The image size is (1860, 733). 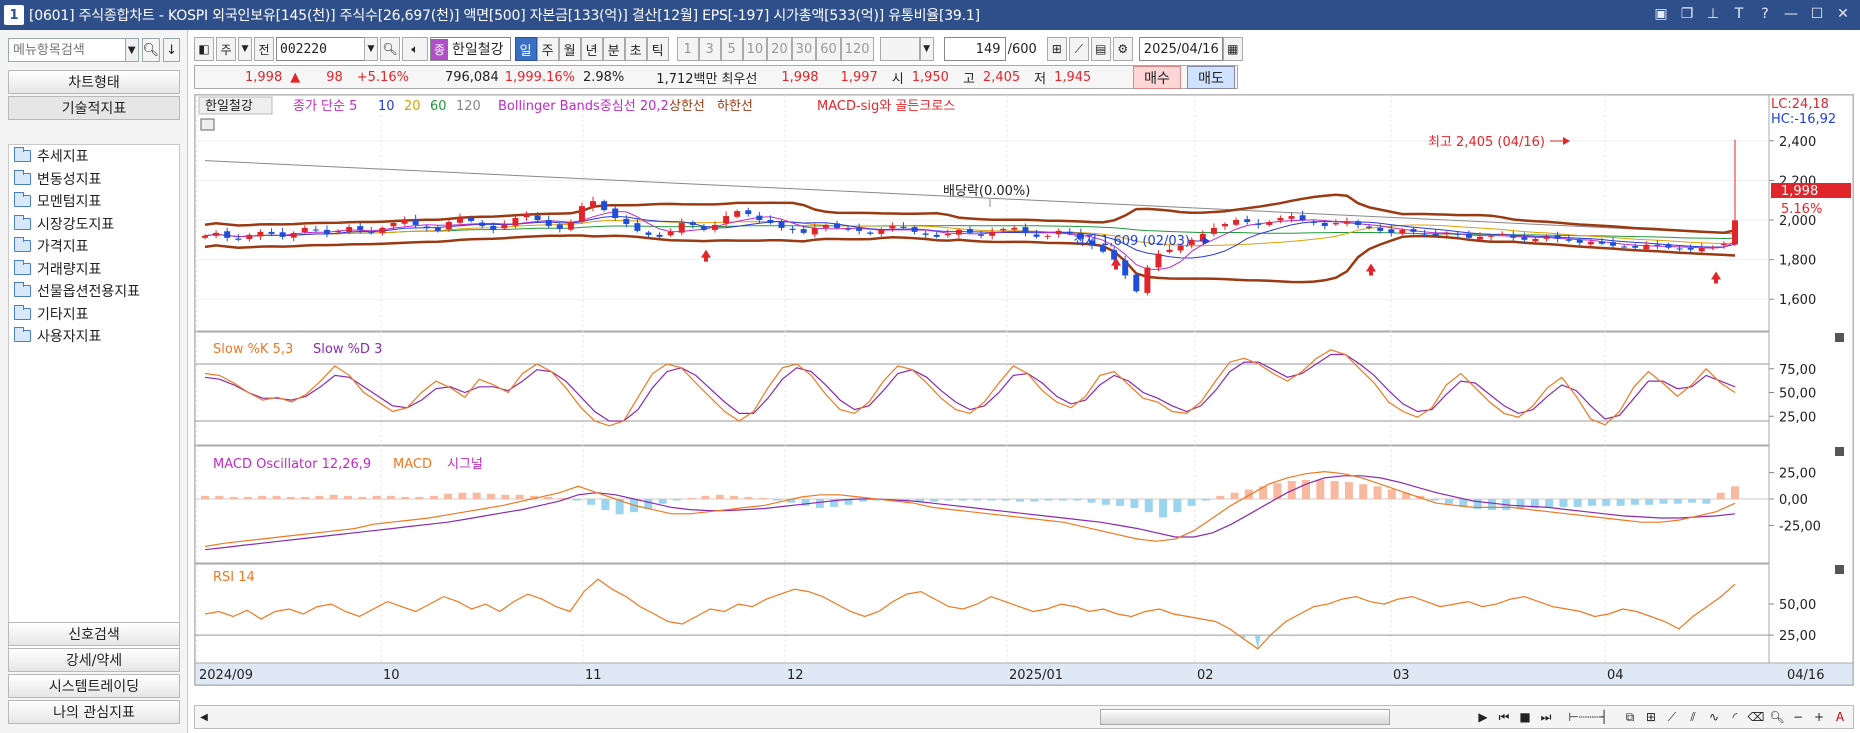 I want to click on x-axis-label: 2024/09, so click(x=226, y=675).